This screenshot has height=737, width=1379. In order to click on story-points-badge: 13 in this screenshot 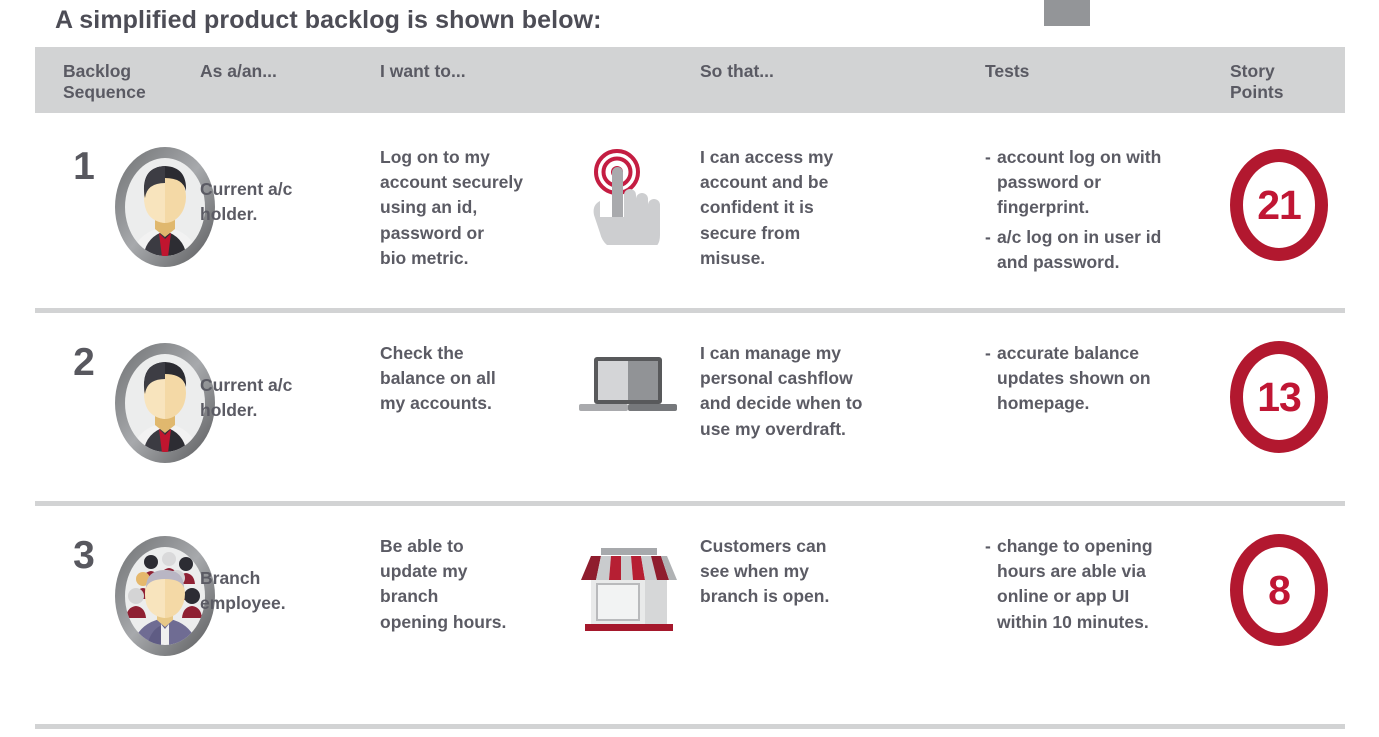, I will do `click(1279, 397)`.